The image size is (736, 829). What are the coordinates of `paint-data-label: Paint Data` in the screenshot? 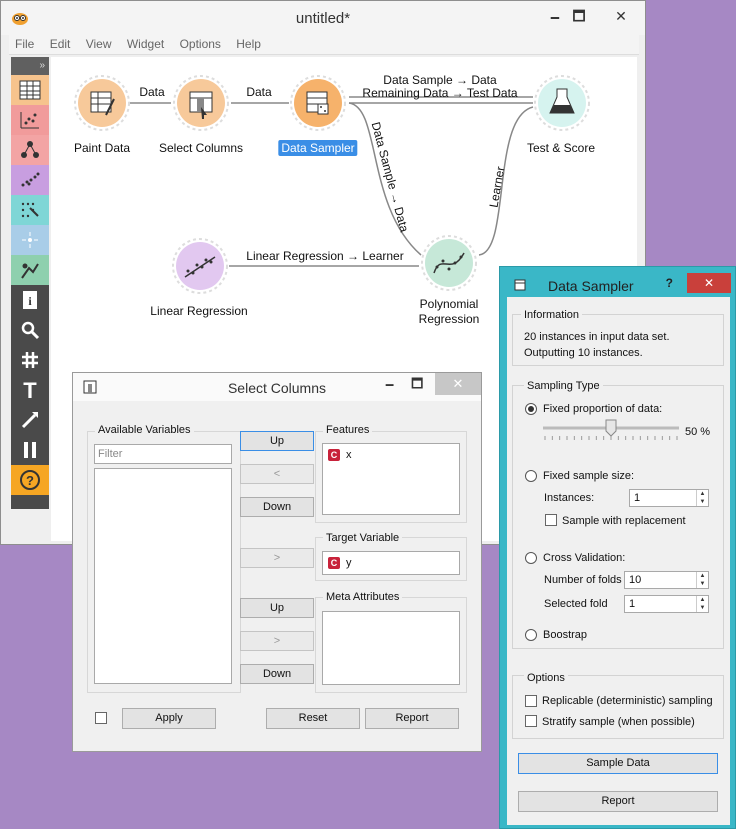 It's located at (102, 148).